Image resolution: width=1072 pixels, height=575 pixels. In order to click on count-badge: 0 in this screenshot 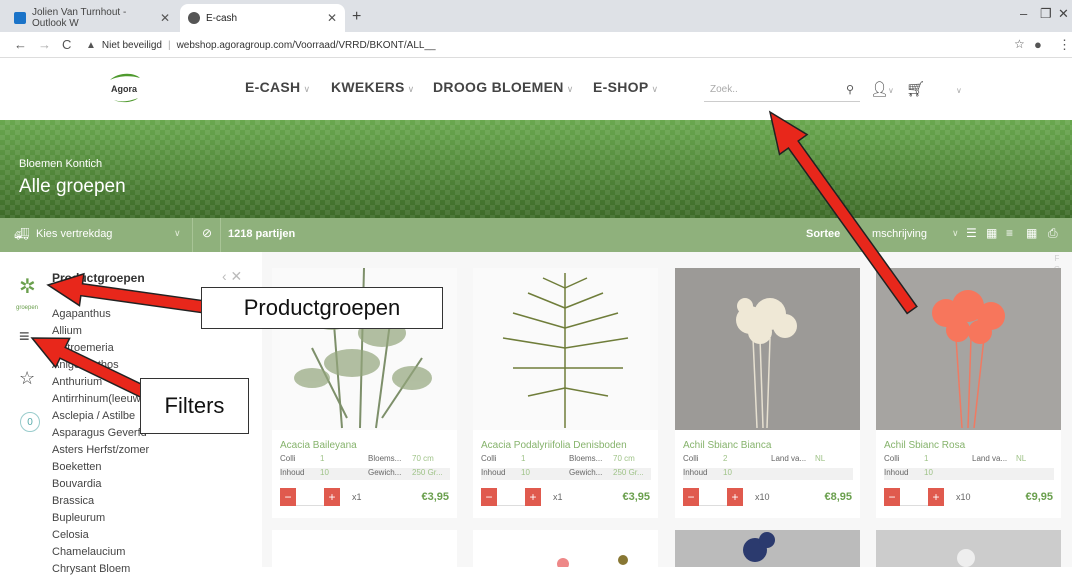, I will do `click(30, 422)`.